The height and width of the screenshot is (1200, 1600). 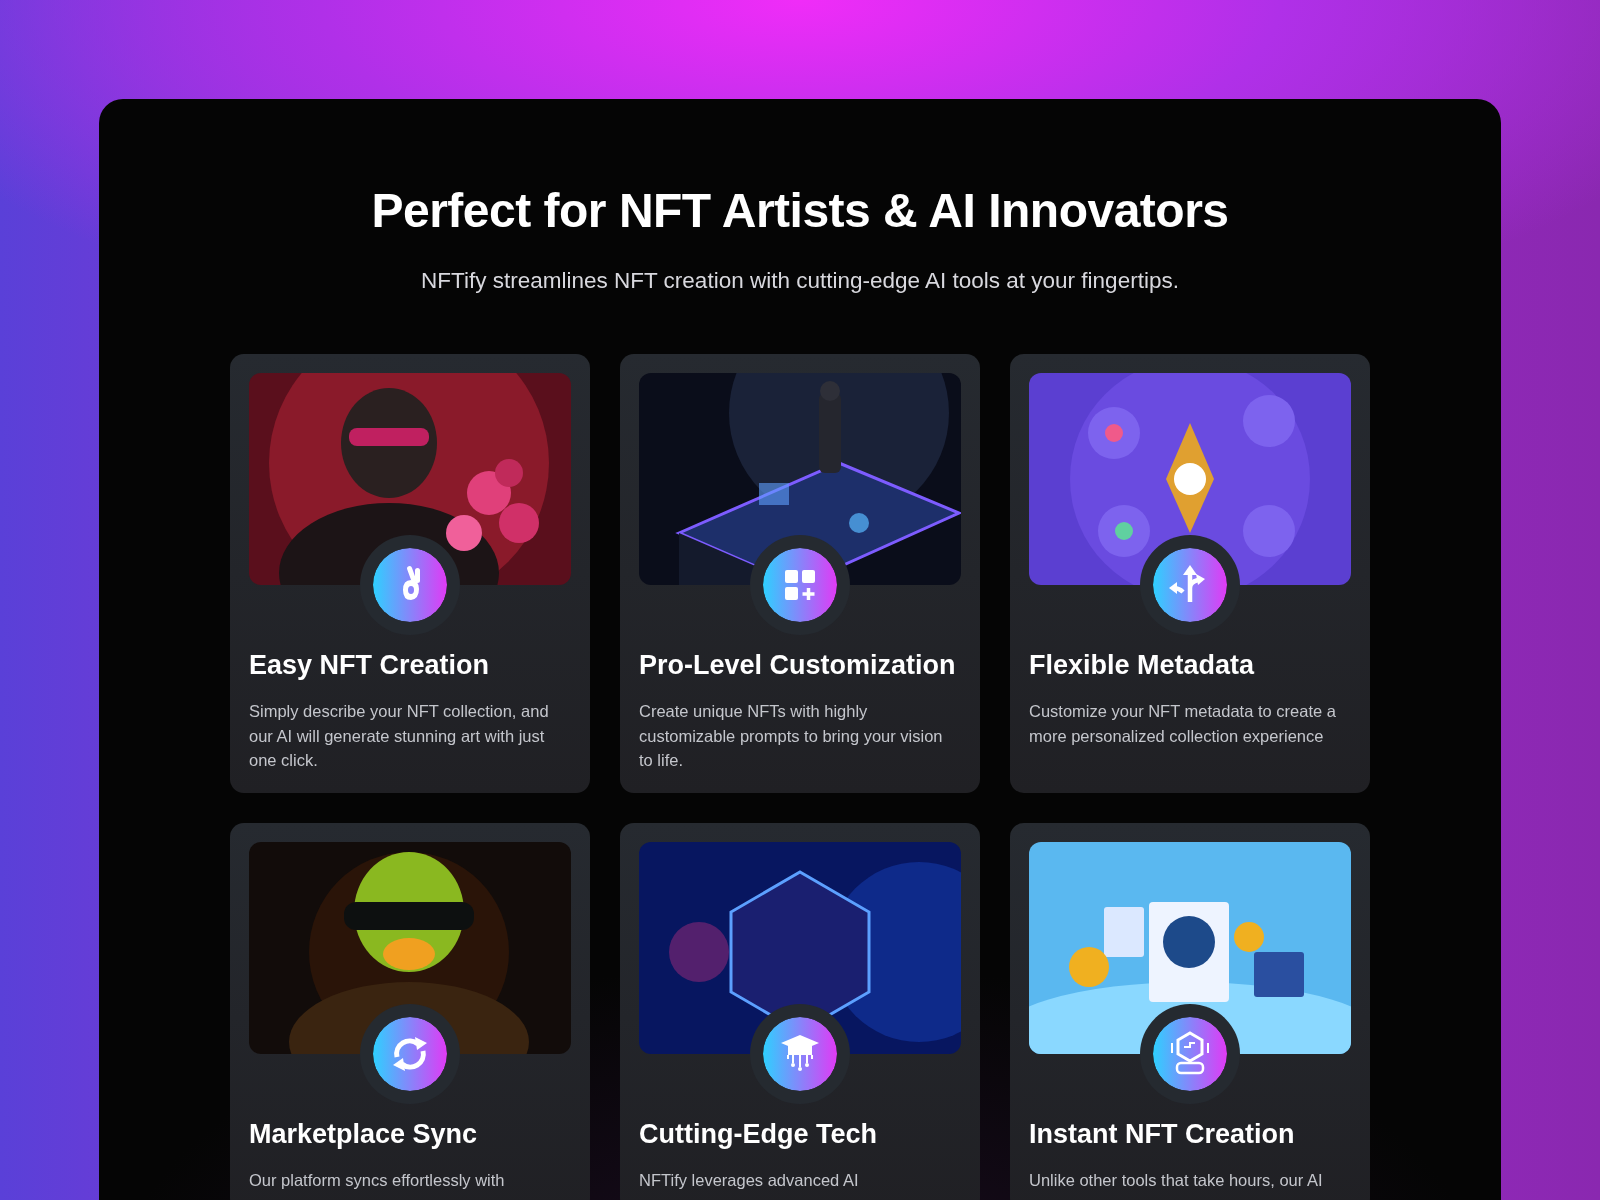 I want to click on card-description: Unlike other tools that take hours, our AI, so click(x=1176, y=1180).